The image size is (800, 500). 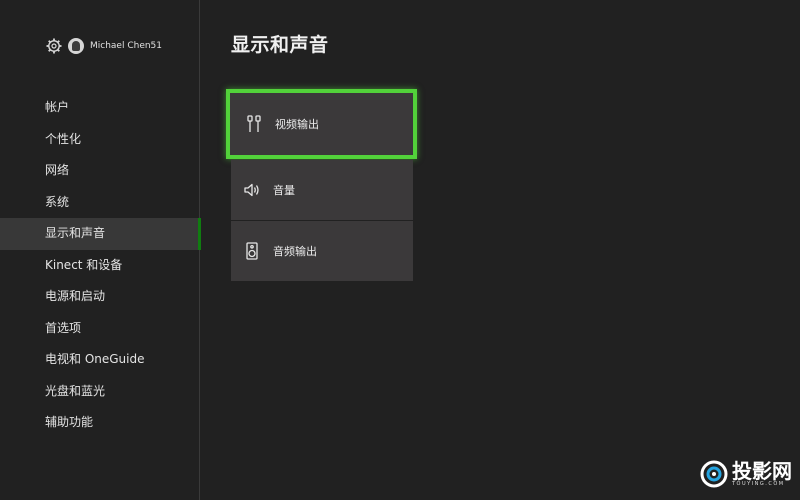 I want to click on sidebar-item-display-sound: 显示和声音, so click(x=100, y=234).